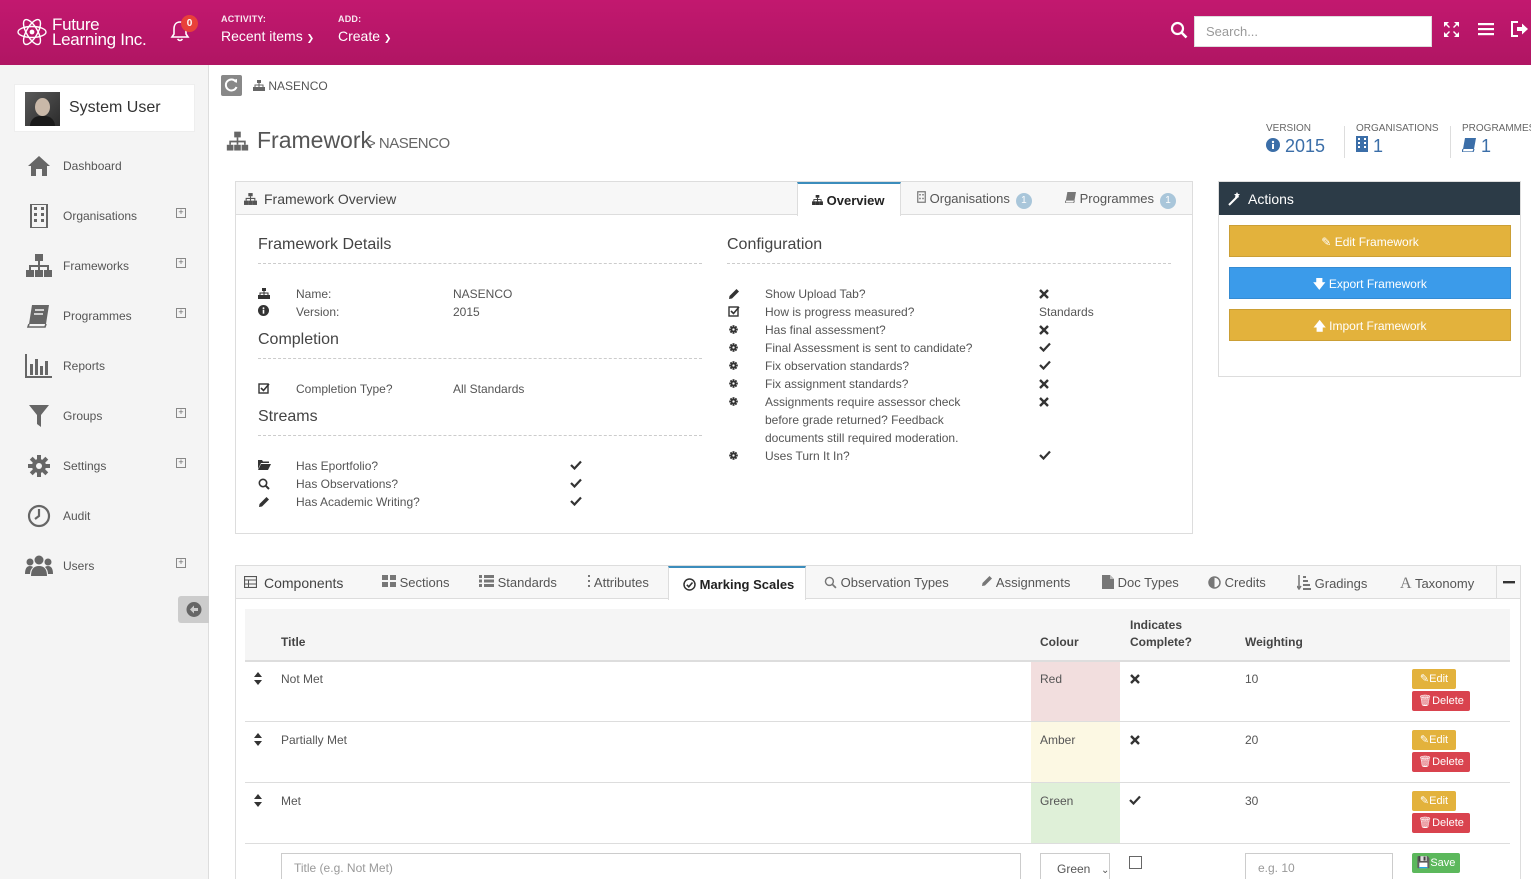  Describe the element at coordinates (1075, 866) in the screenshot. I see `new-colour-select: Green ⌄` at that location.